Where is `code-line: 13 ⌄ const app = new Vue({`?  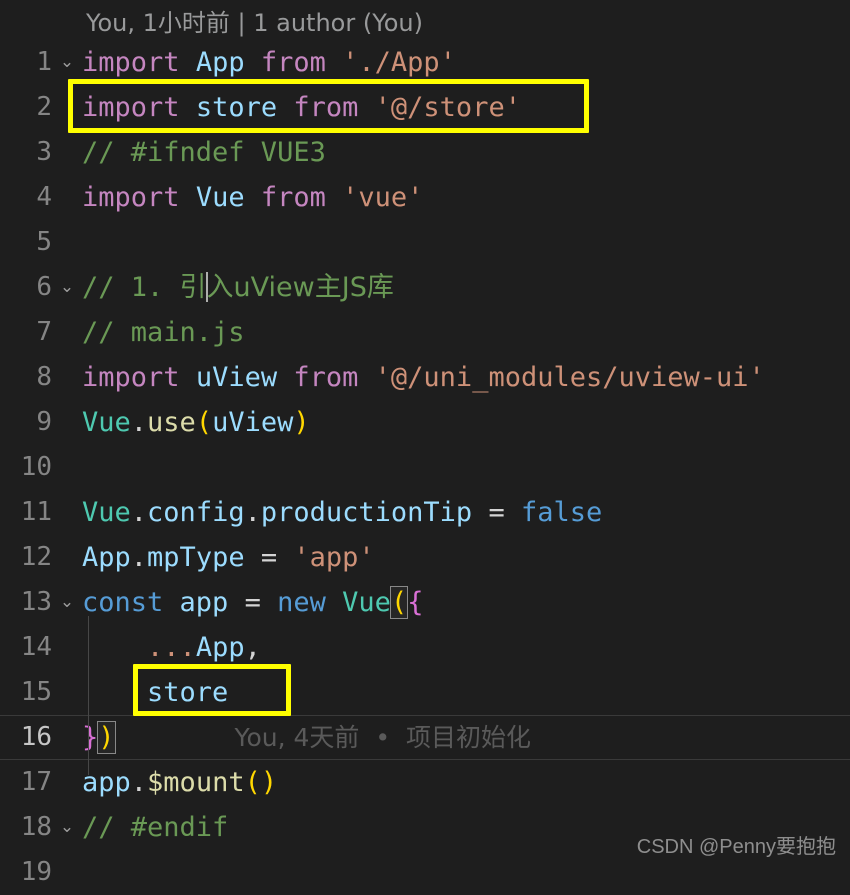 code-line: 13 ⌄ const app = new Vue({ is located at coordinates (425, 602).